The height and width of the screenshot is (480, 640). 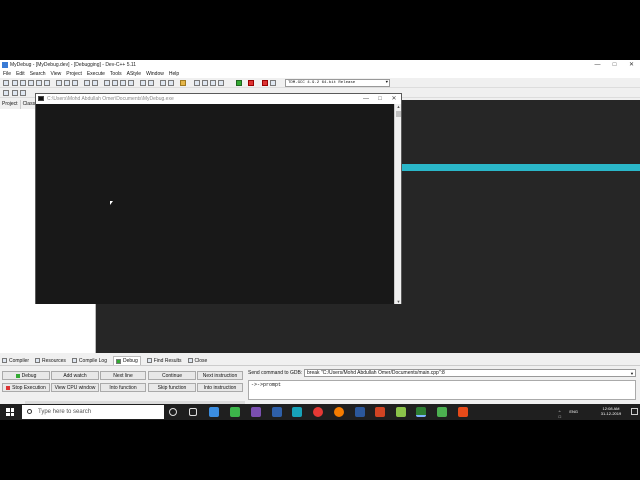 I want to click on continue-button: Continue, so click(x=172, y=375).